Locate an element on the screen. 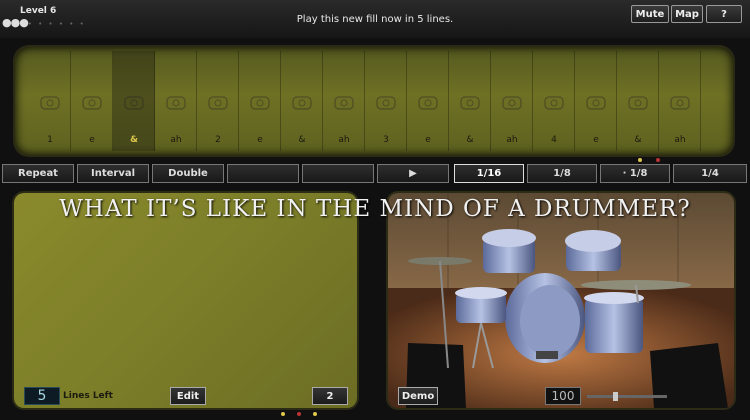  map-button: Map is located at coordinates (687, 14).